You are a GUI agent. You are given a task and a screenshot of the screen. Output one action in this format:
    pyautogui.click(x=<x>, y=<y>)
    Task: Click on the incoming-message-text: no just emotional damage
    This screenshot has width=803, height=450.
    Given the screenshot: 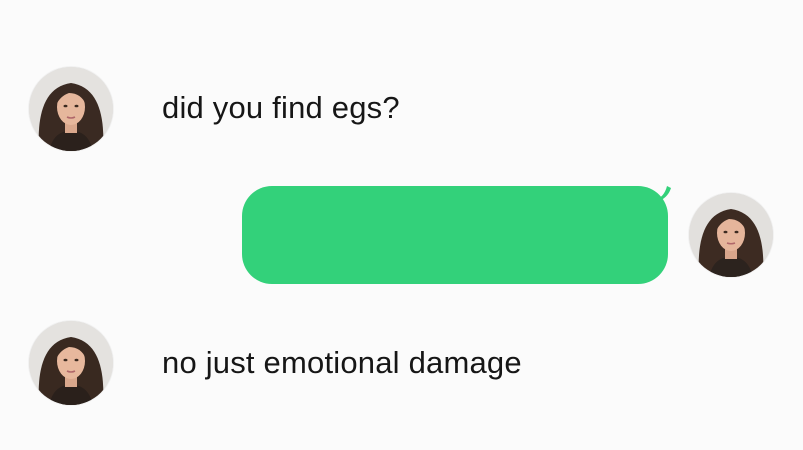 What is the action you would take?
    pyautogui.click(x=342, y=362)
    